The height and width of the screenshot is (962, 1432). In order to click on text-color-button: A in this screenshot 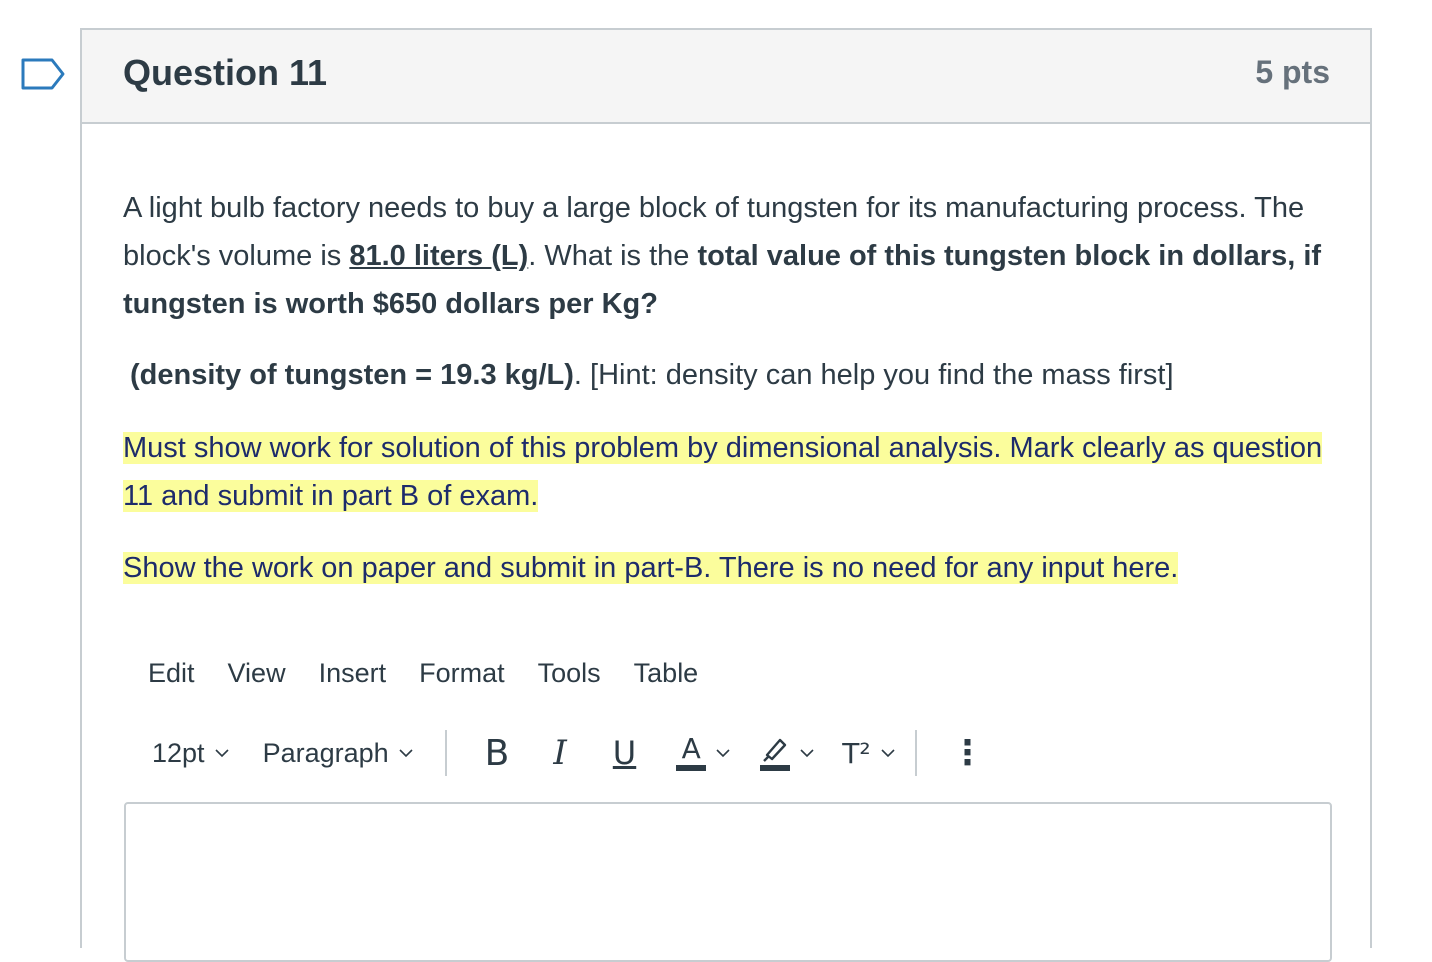, I will do `click(703, 753)`.